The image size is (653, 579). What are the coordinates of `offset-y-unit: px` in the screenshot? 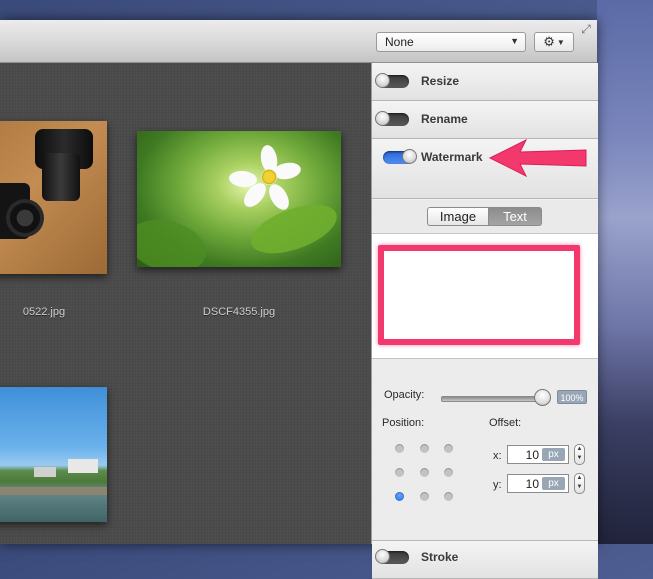 It's located at (553, 483).